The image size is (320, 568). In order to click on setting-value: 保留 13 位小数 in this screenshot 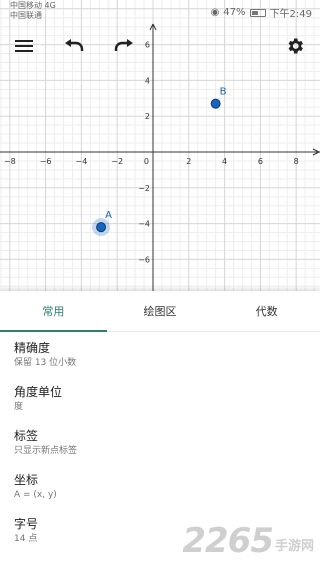, I will do `click(45, 363)`.